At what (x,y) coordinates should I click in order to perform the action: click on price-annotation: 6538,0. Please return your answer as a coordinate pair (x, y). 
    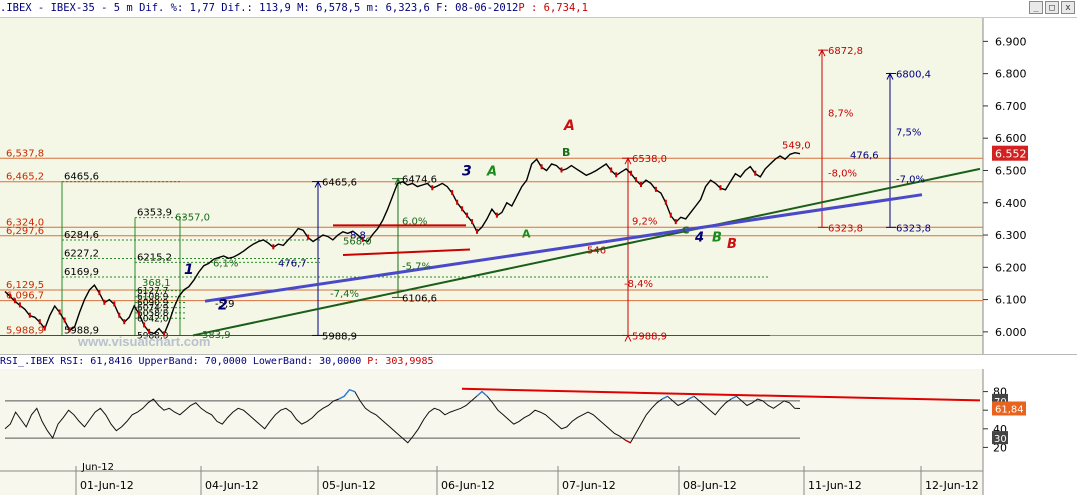
    Looking at the image, I should click on (649, 159).